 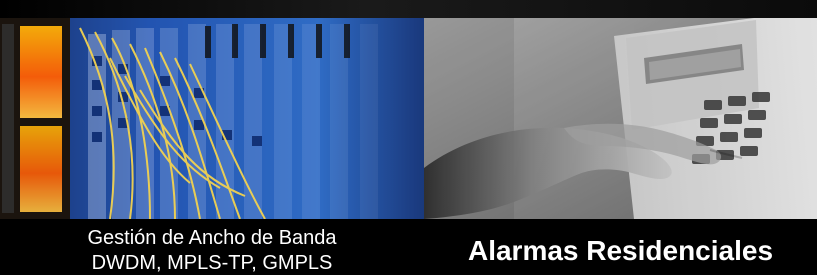 What do you see at coordinates (212, 263) in the screenshot?
I see `left-caption-line-2: DWDM, MPLS-TP, GMPLS` at bounding box center [212, 263].